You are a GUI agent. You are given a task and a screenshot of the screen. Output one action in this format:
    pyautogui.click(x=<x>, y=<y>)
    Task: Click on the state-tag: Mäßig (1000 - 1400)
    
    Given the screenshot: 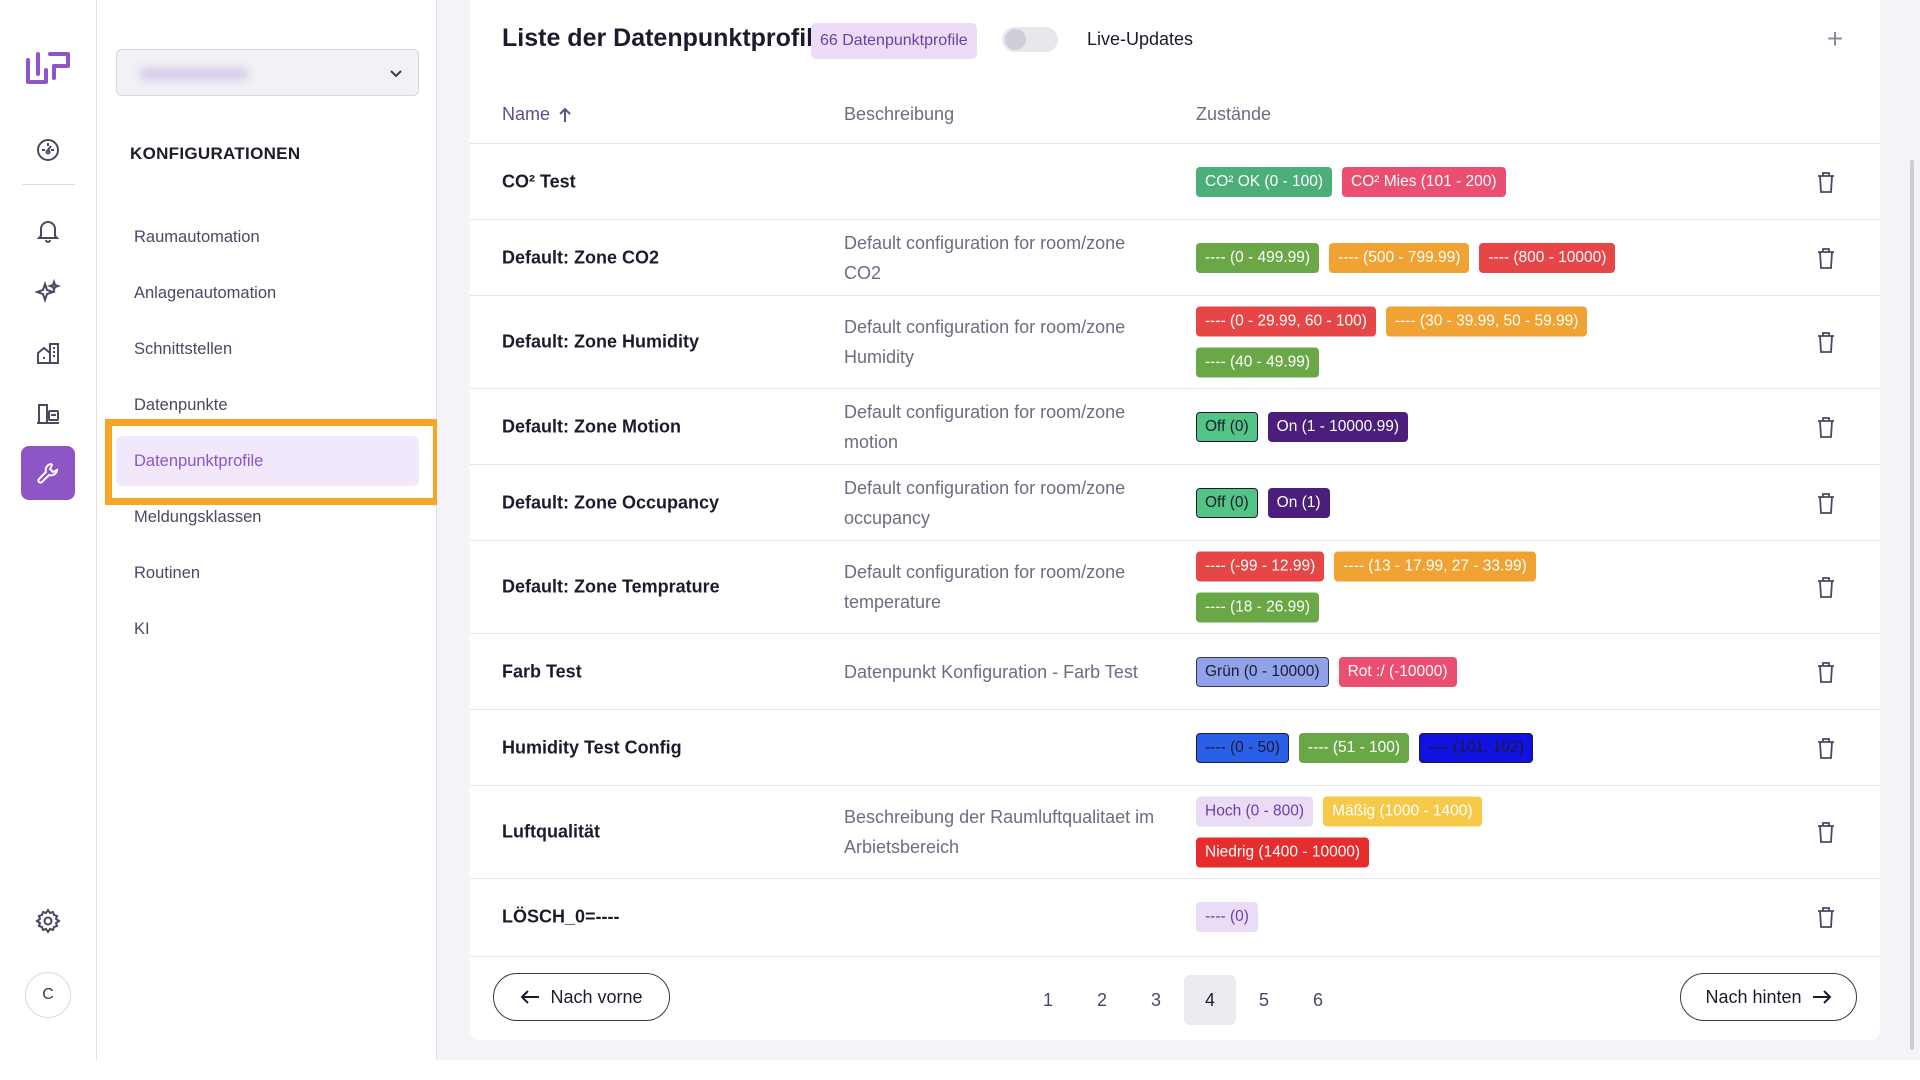 What is the action you would take?
    pyautogui.click(x=1402, y=811)
    